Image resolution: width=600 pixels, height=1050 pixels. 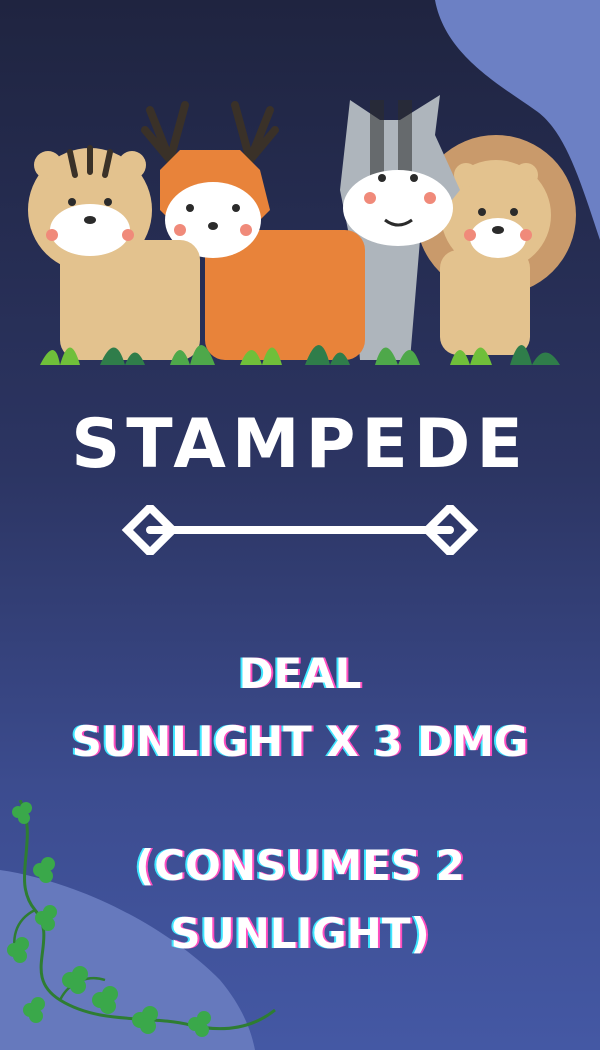 What do you see at coordinates (141, 918) in the screenshot?
I see `clover-vine-icon` at bounding box center [141, 918].